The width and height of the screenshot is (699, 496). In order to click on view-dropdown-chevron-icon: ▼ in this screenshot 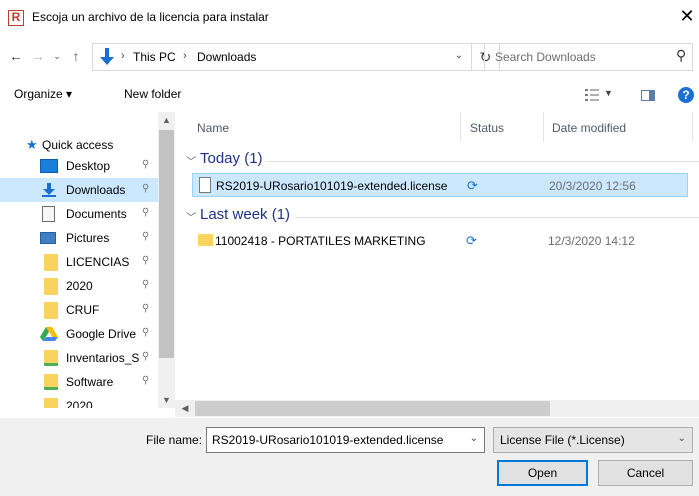, I will do `click(608, 93)`.